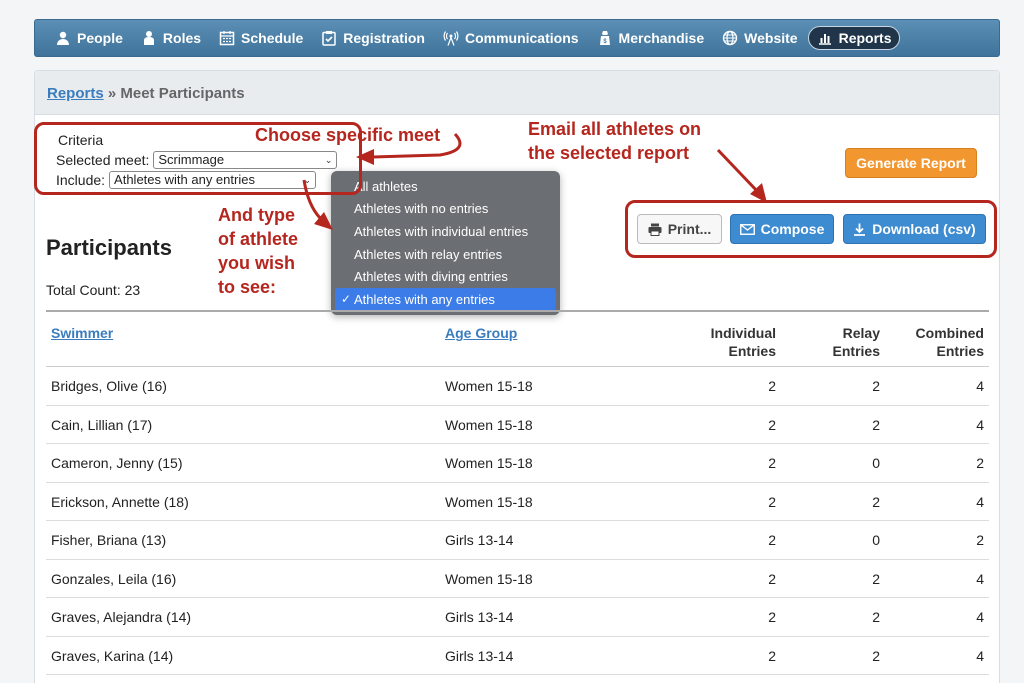  Describe the element at coordinates (114, 578) in the screenshot. I see `swimmer-name-cell: Gonzales, Leila (16)` at that location.